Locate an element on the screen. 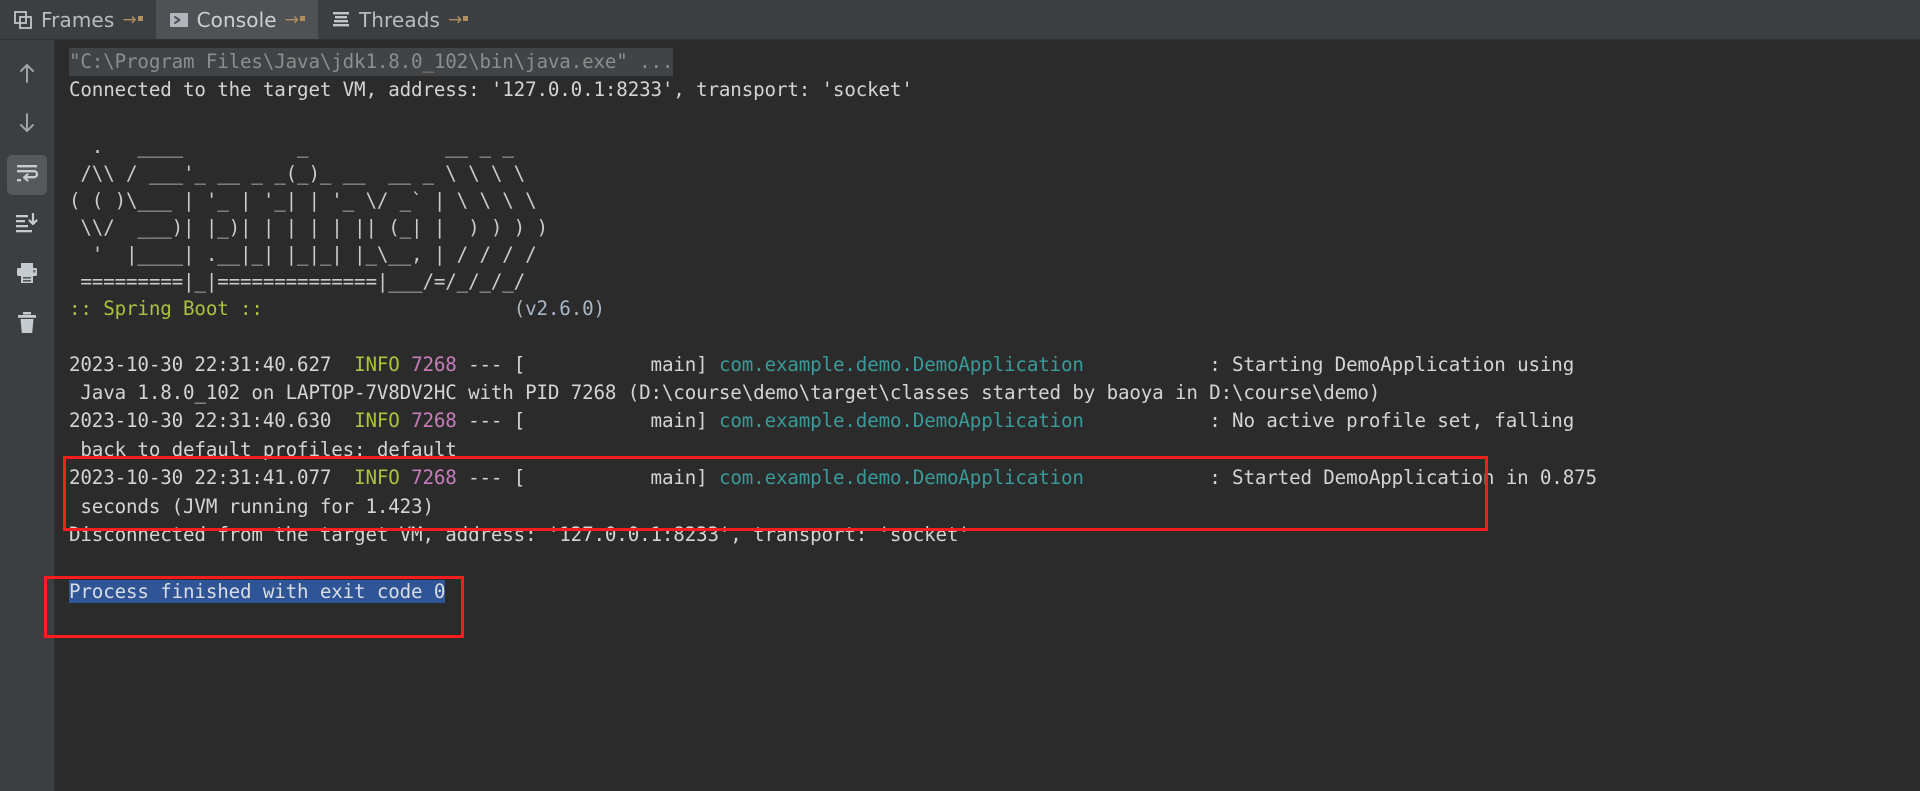 Image resolution: width=1920 pixels, height=791 pixels. tab-threads-detach-icon: → is located at coordinates (458, 20).